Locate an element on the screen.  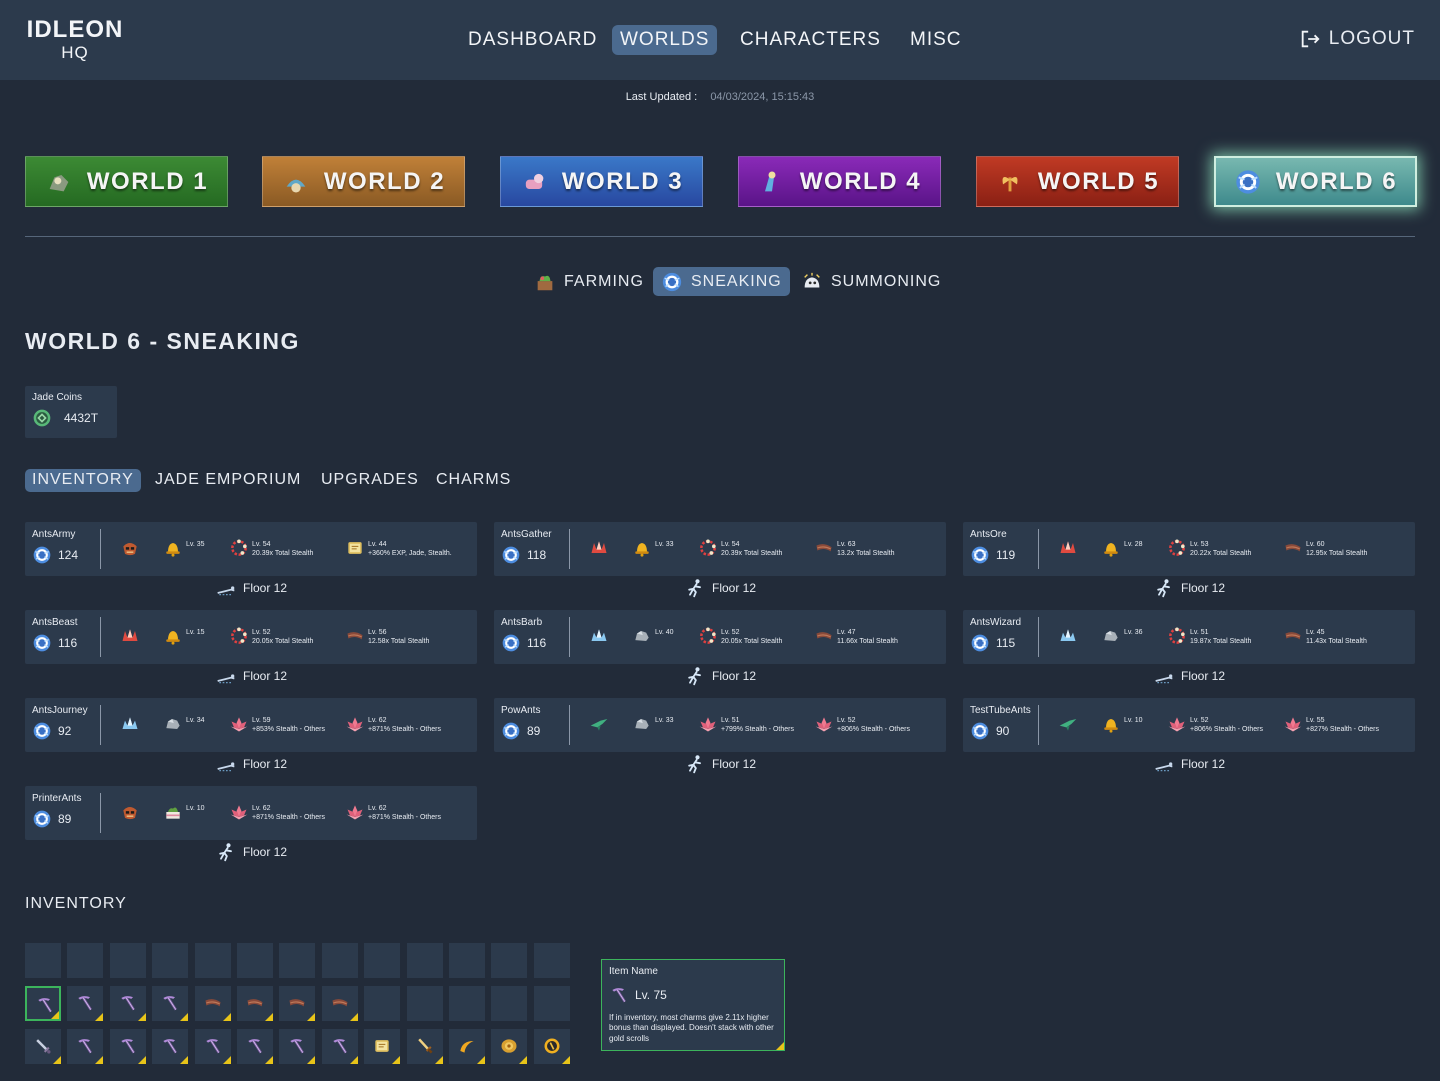
world-4-button: WORLD 4 is located at coordinates (839, 181).